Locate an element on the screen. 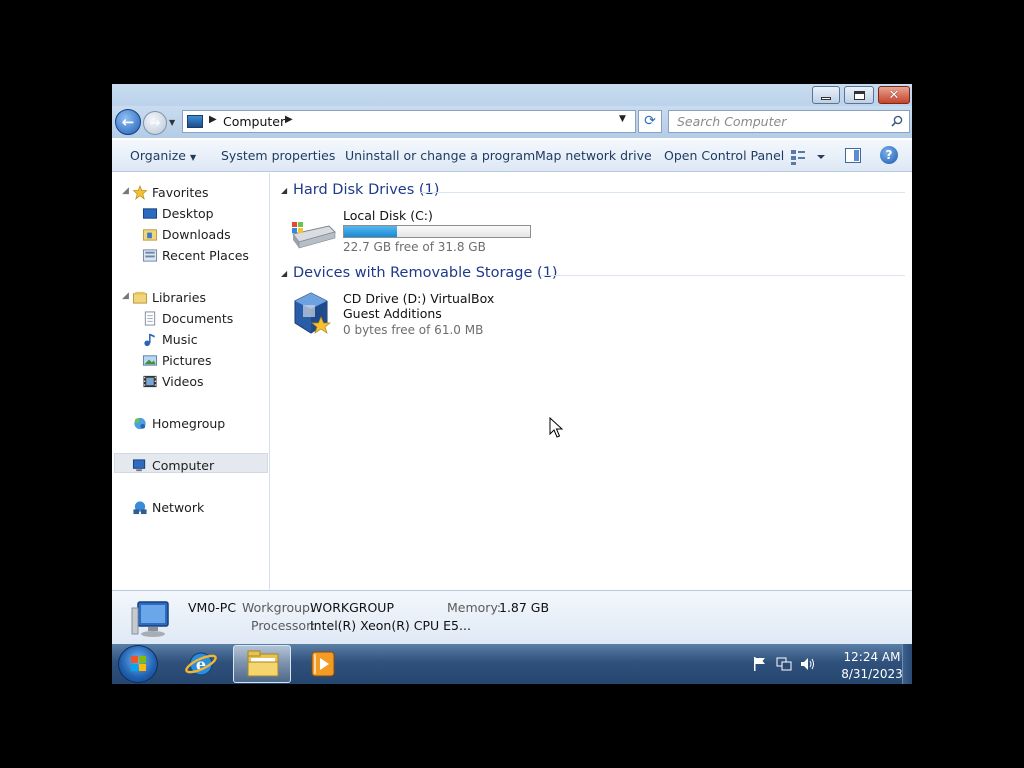 The height and width of the screenshot is (768, 1024). memory-label: Memory: is located at coordinates (474, 607).